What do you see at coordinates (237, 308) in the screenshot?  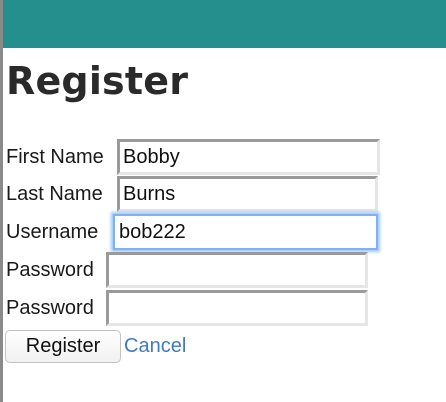 I see `password-confirm-field` at bounding box center [237, 308].